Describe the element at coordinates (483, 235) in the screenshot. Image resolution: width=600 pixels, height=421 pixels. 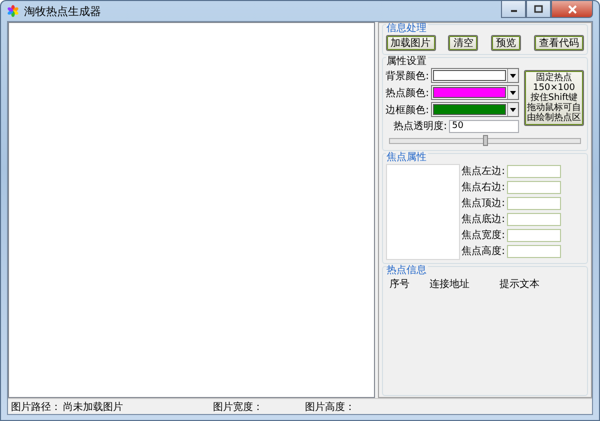
I see `field-label: 焦点宽度:` at that location.